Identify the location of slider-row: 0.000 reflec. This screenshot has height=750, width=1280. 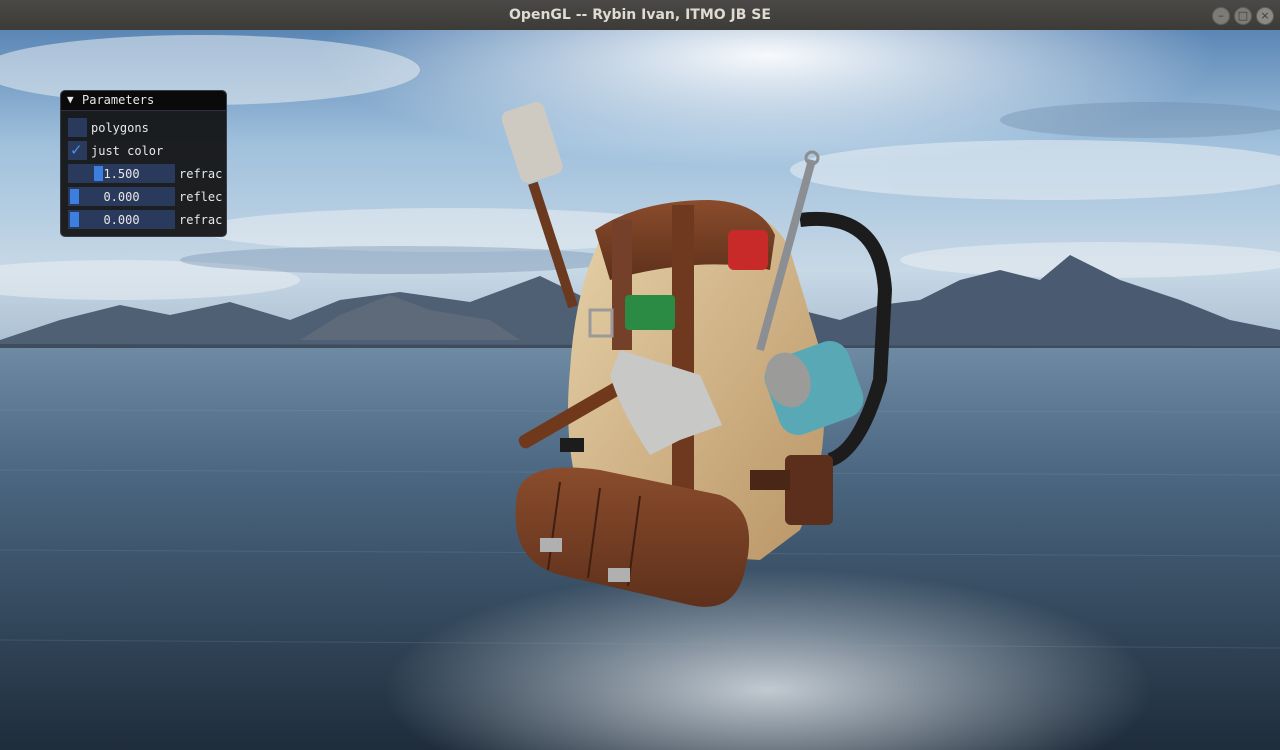
(143, 197).